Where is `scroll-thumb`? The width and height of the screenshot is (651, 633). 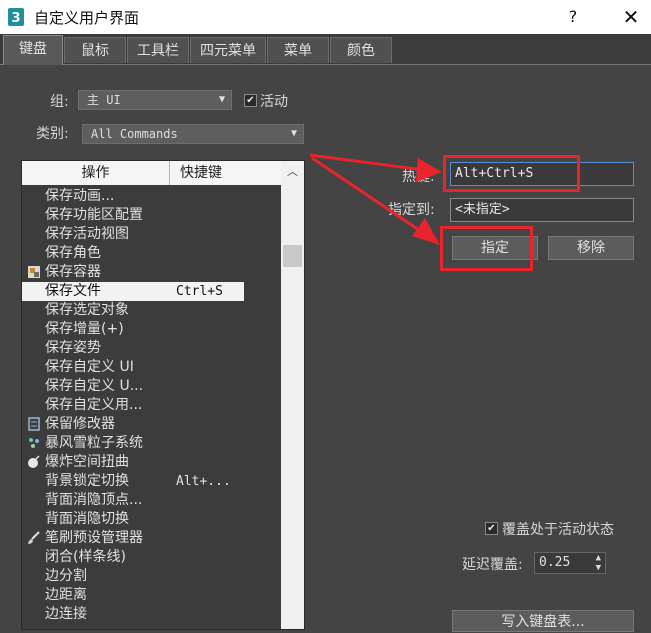 scroll-thumb is located at coordinates (292, 256).